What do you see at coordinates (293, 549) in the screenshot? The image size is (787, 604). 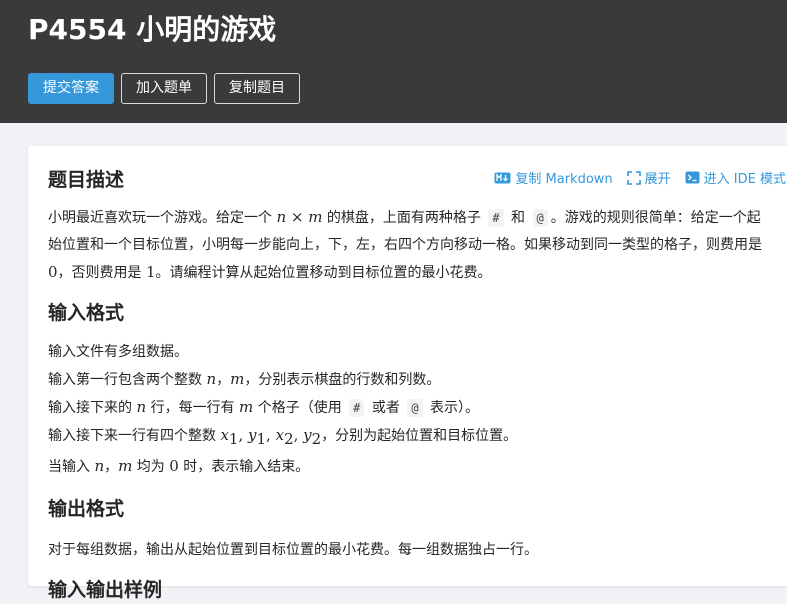 I see `text: 对于每组数据，输出从起始位置到目标位置的最小花费。每一组数据独占一行。` at bounding box center [293, 549].